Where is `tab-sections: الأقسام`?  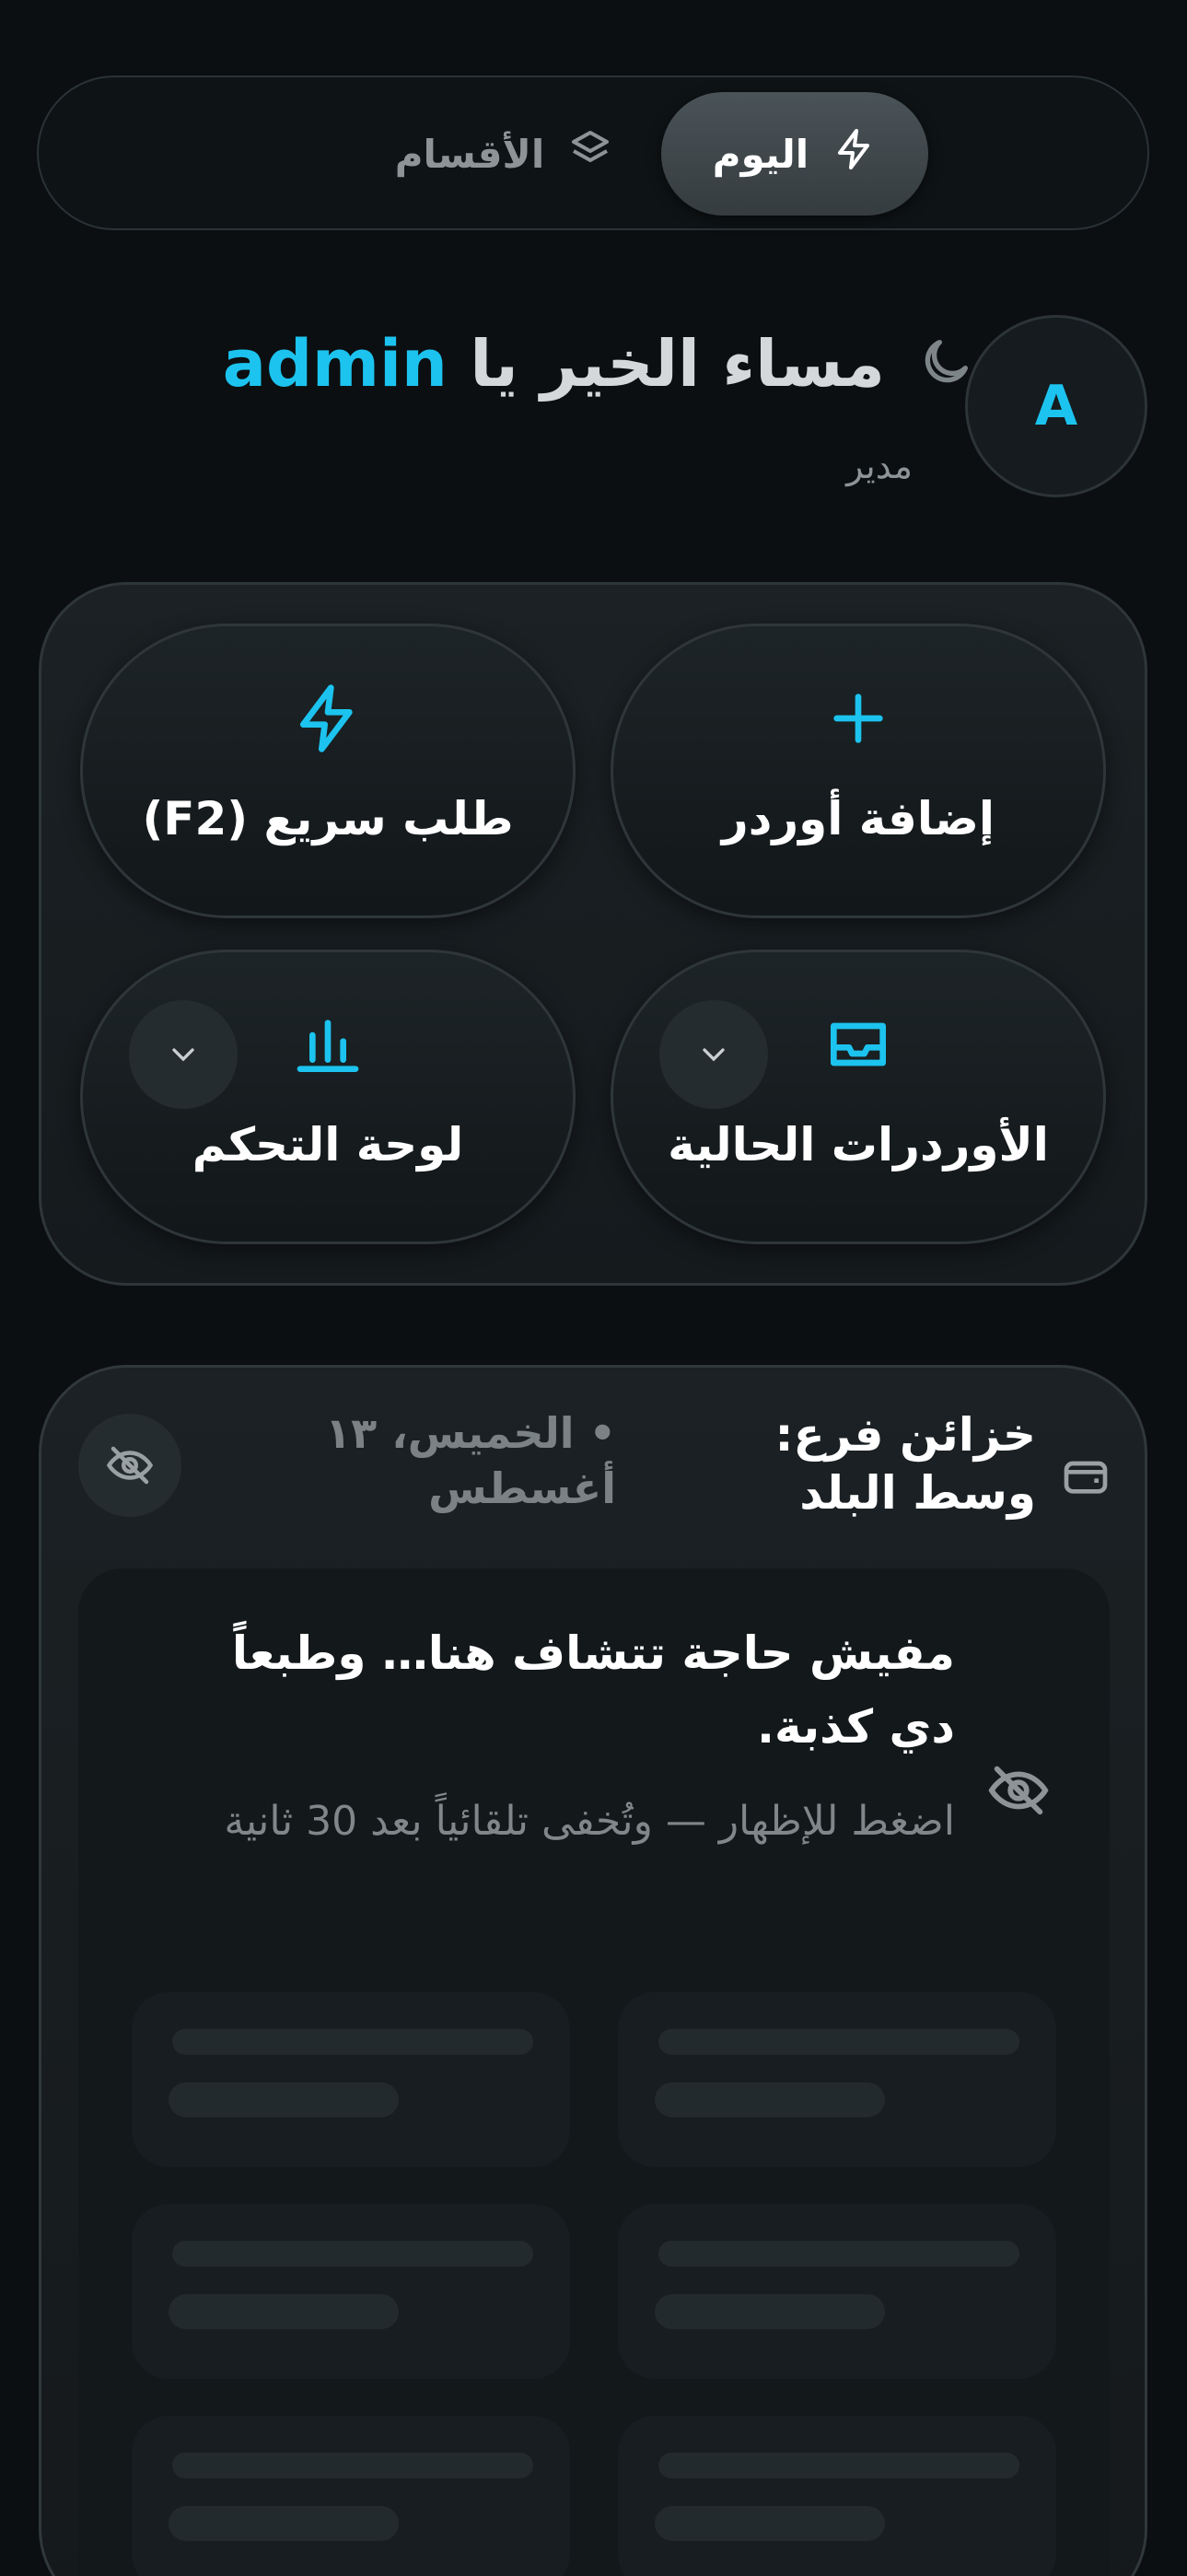 tab-sections: الأقسام is located at coordinates (503, 154).